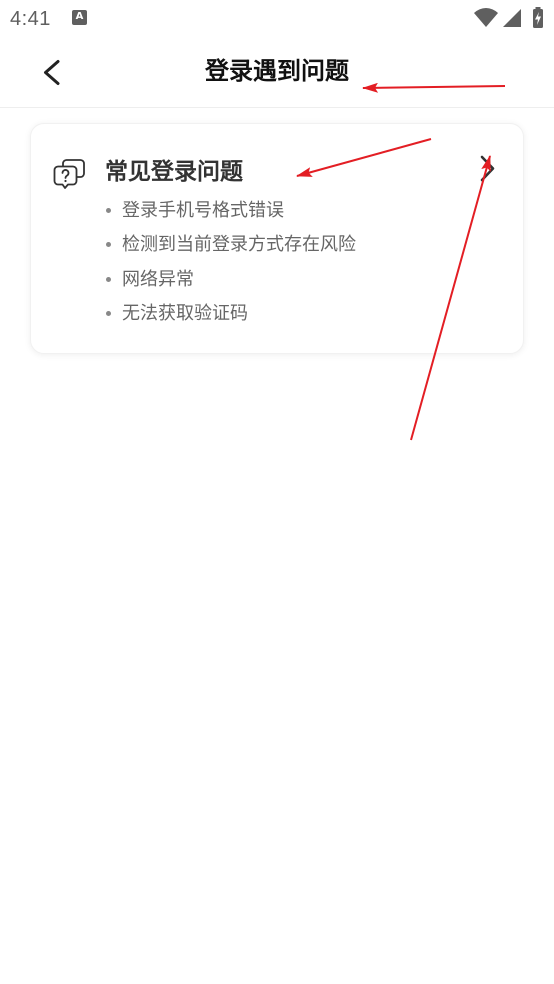 The height and width of the screenshot is (984, 554). Describe the element at coordinates (277, 20) in the screenshot. I see `status-bar: 4:41 A` at that location.